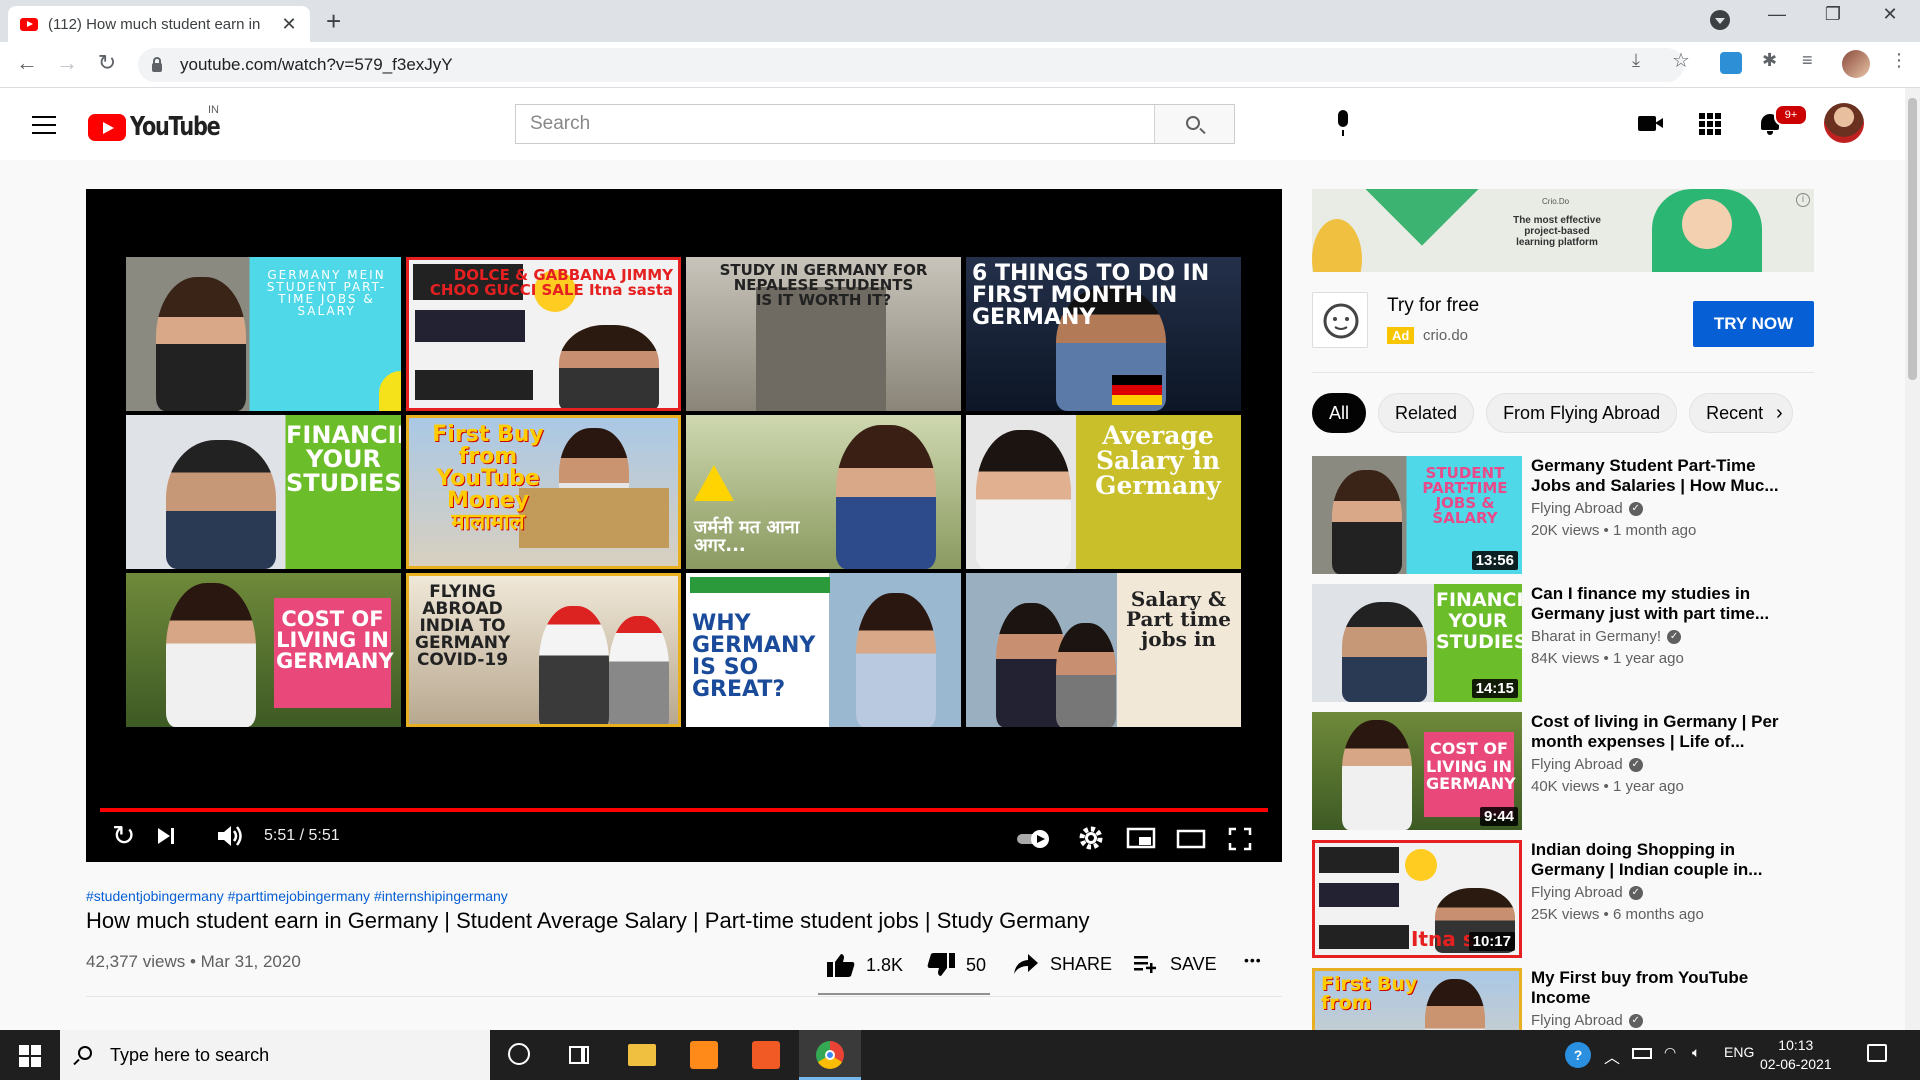 The image size is (1920, 1080). What do you see at coordinates (1807, 60) in the screenshot?
I see `media-control-icon: ≡` at bounding box center [1807, 60].